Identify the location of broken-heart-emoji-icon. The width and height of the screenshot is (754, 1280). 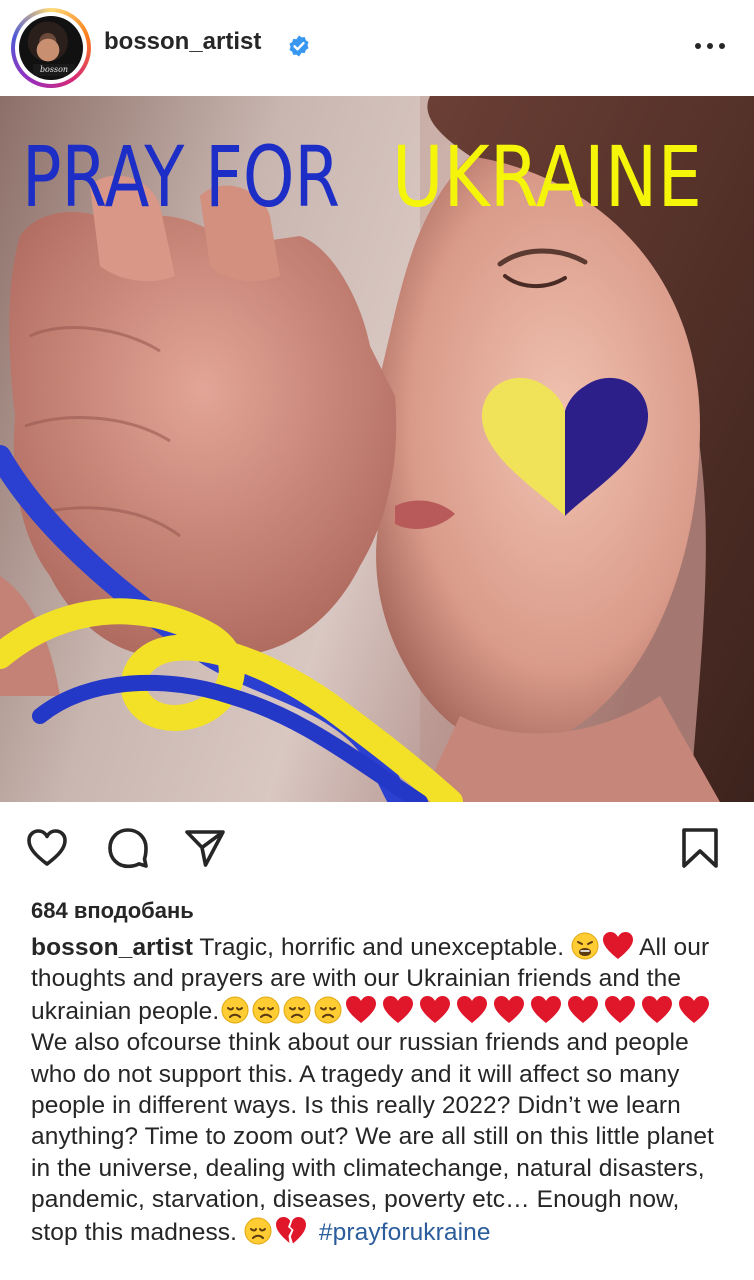
(291, 1231).